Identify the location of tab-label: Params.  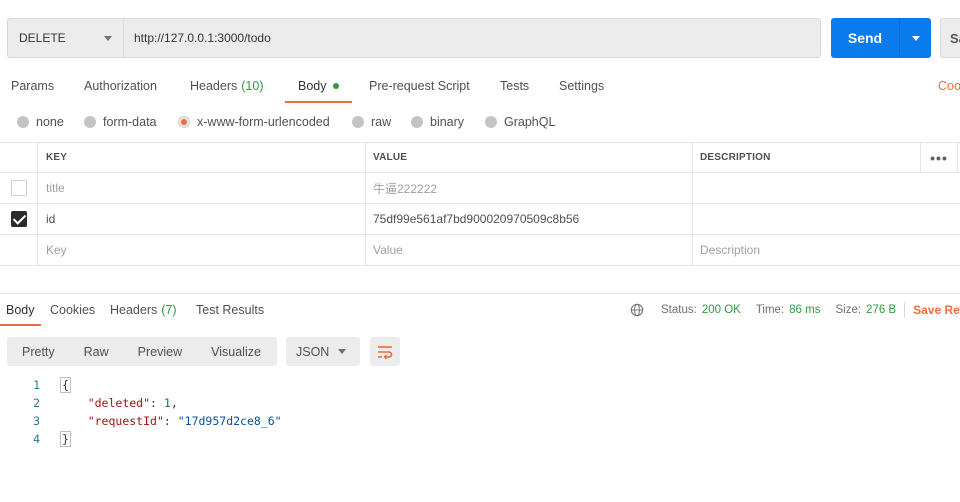
(33, 86).